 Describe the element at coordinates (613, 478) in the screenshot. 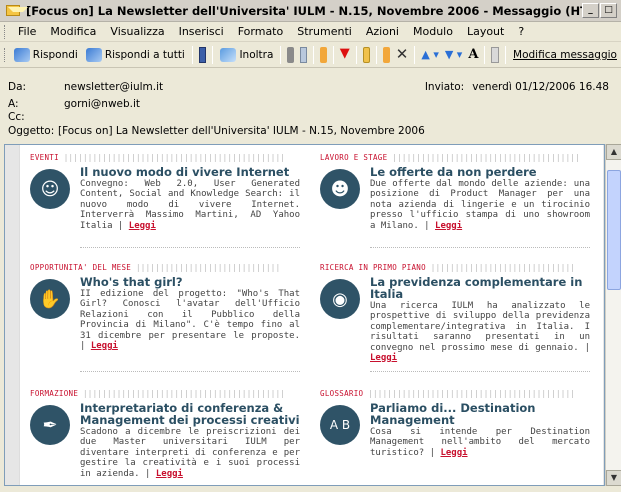

I see `scroll-down-button: ▼` at that location.